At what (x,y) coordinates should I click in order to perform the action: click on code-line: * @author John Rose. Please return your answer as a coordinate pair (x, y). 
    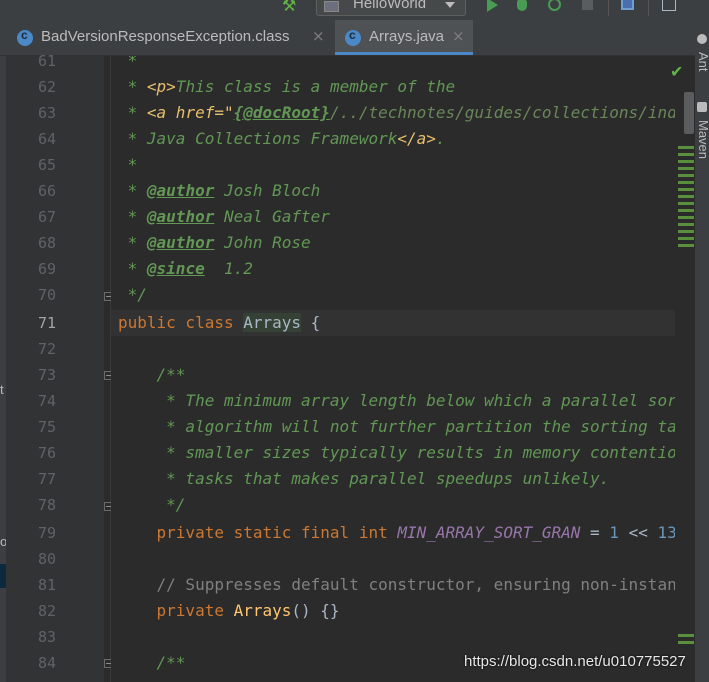
    Looking at the image, I should click on (214, 242).